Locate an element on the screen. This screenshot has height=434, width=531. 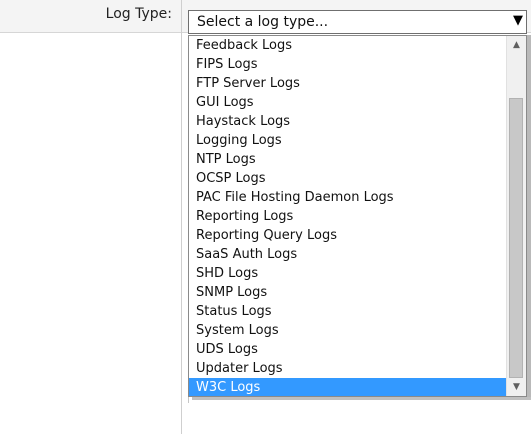
dropdown-option: SaaS Auth Logs is located at coordinates (348, 254).